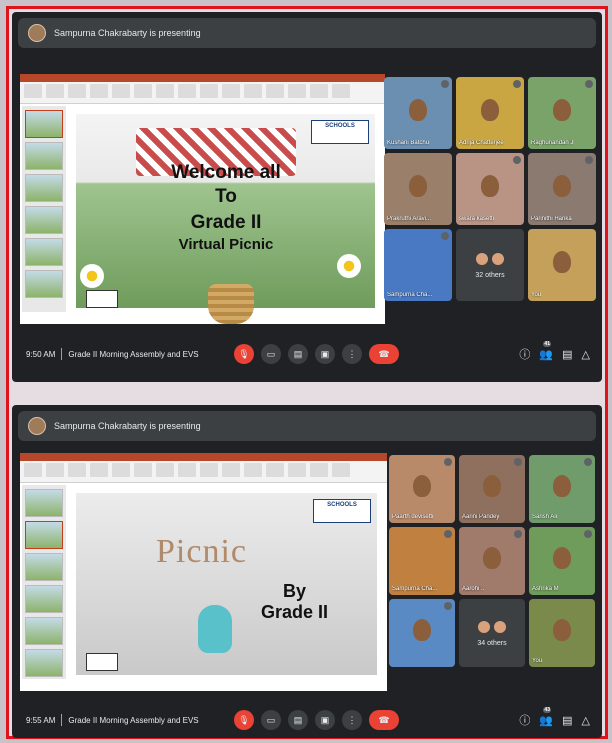 Image resolution: width=612 pixels, height=743 pixels. I want to click on participant-tile: Aarohi .., so click(492, 561).